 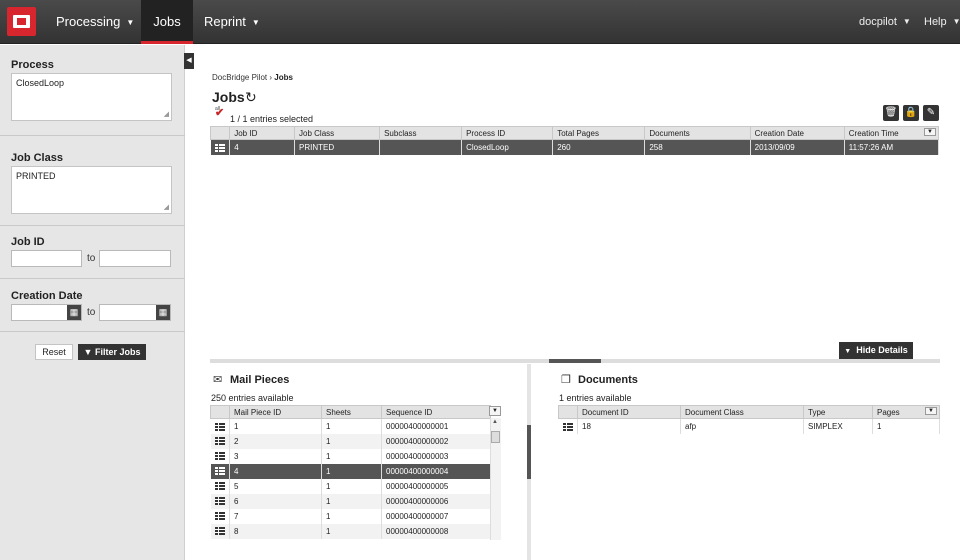 I want to click on column-header-pages: Pages ▼, so click(x=906, y=412).